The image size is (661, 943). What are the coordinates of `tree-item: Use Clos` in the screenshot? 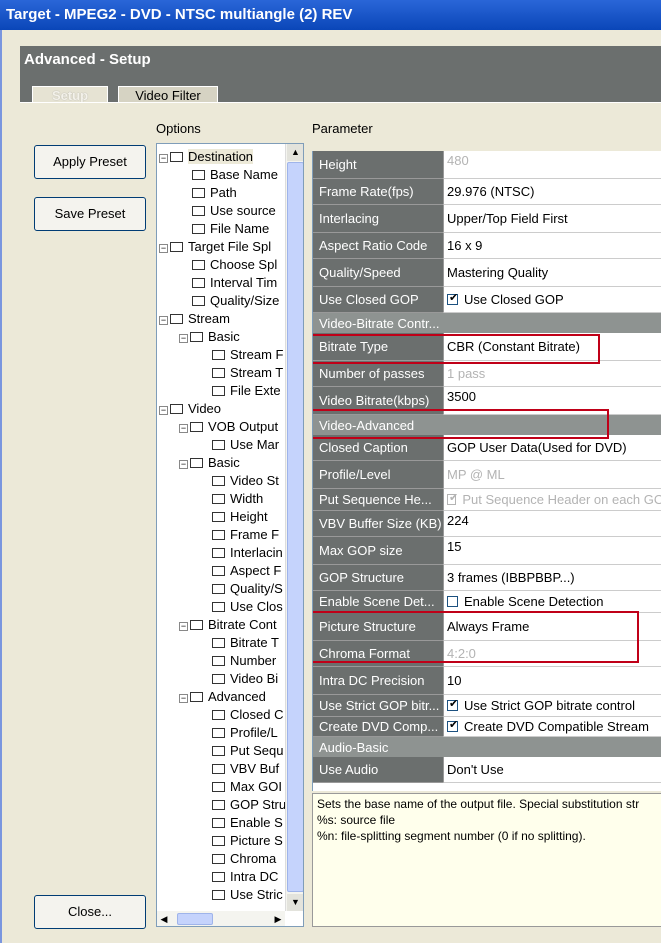 It's located at (241, 607).